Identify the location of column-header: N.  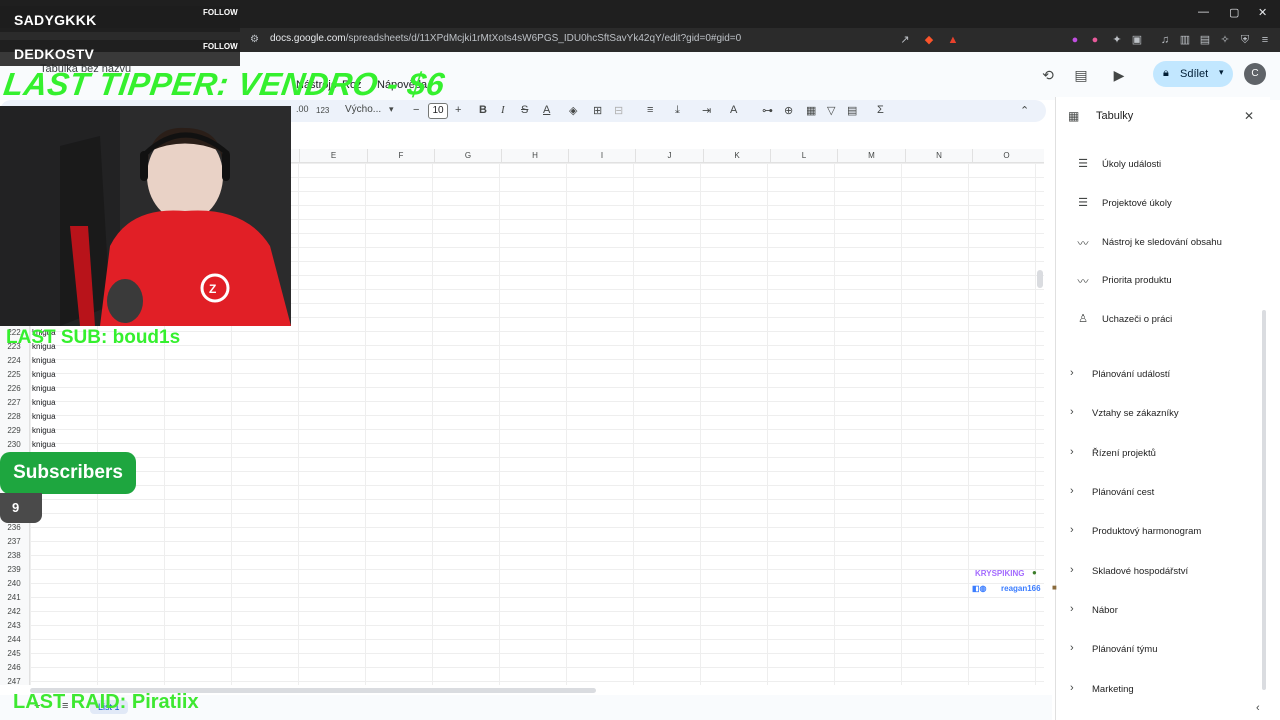
(938, 156).